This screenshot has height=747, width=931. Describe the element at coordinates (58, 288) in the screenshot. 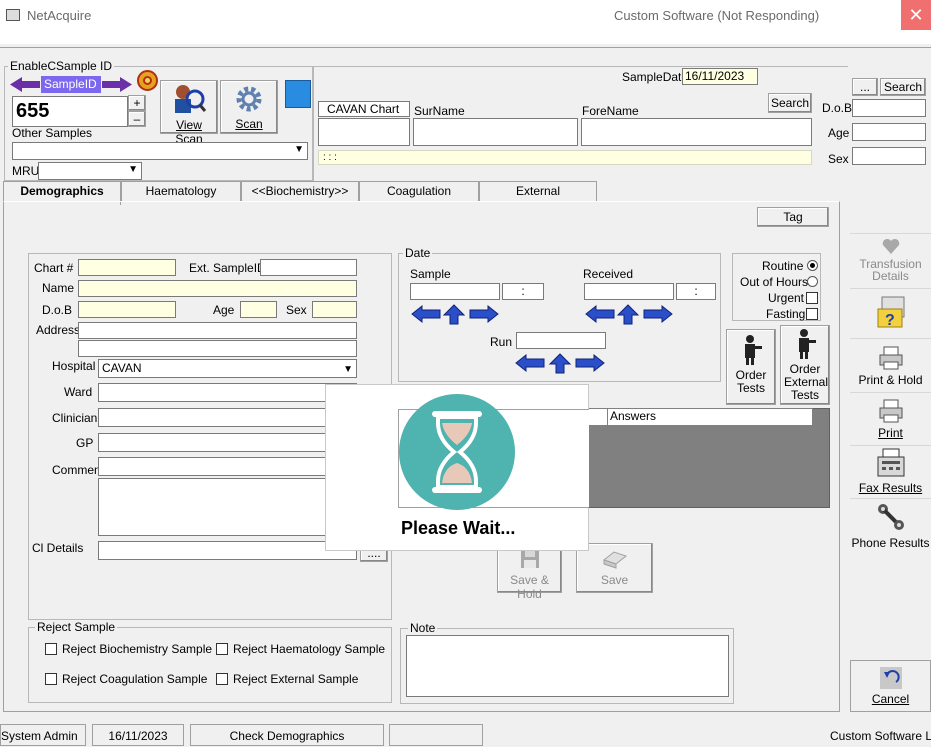

I see `name-label: Name` at that location.